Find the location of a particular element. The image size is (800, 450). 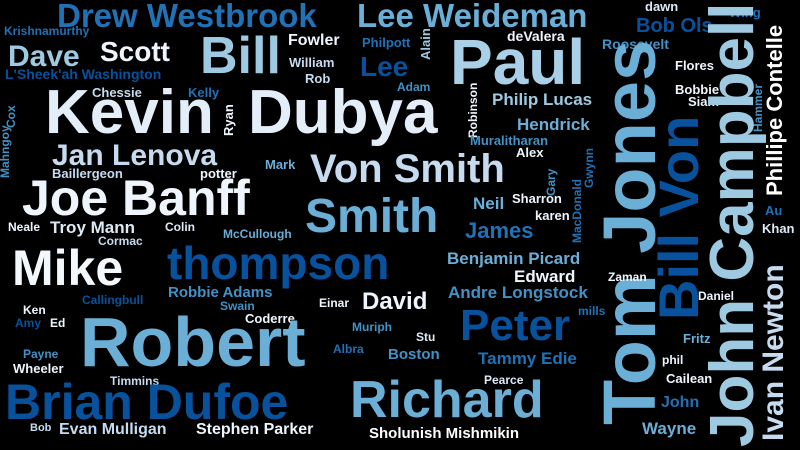

word-macdonald: MacDonald is located at coordinates (577, 210).